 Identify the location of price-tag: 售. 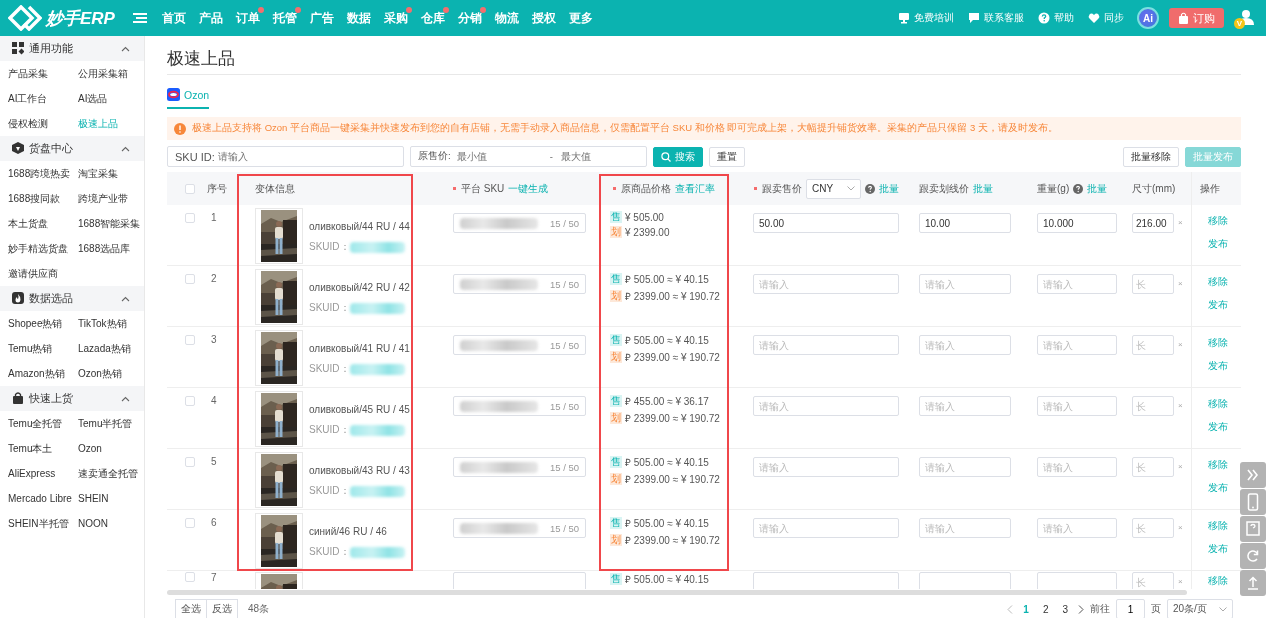
(616, 579).